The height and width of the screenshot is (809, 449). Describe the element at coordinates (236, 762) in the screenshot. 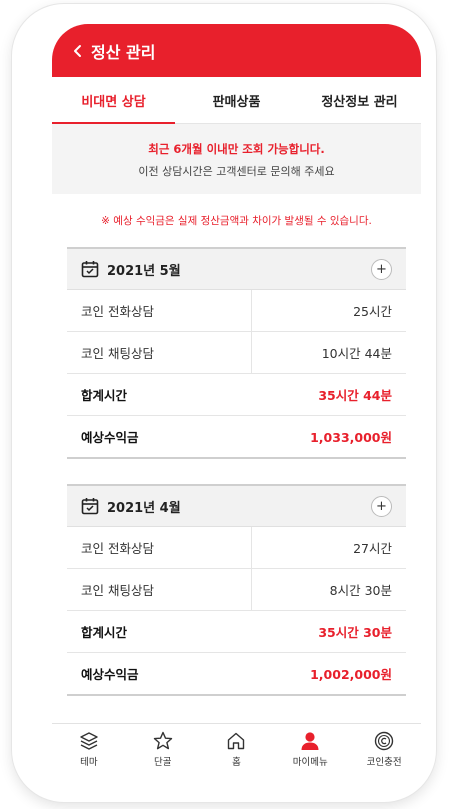

I see `nav-label: 홈` at that location.